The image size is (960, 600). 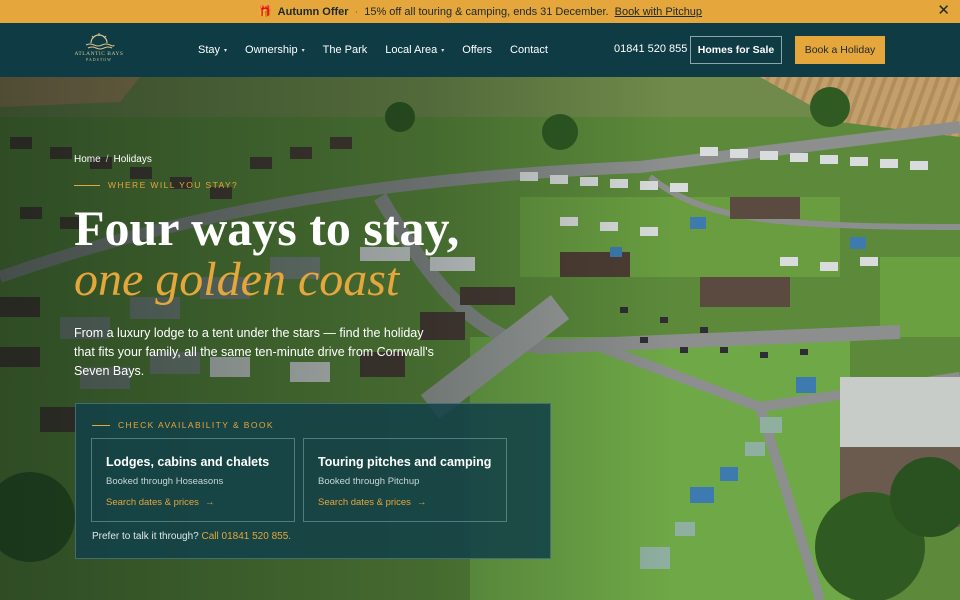 I want to click on sun-waves-icon, so click(x=100, y=41).